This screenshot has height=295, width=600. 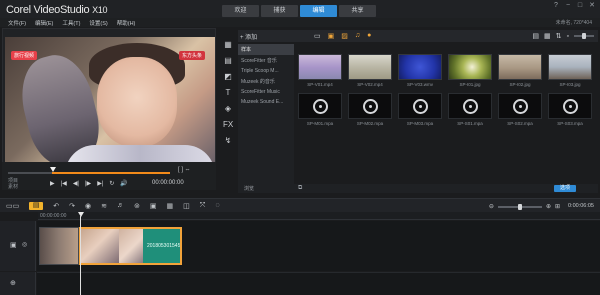 I want to click on menu-help: 帮助(H), so click(x=126, y=23).